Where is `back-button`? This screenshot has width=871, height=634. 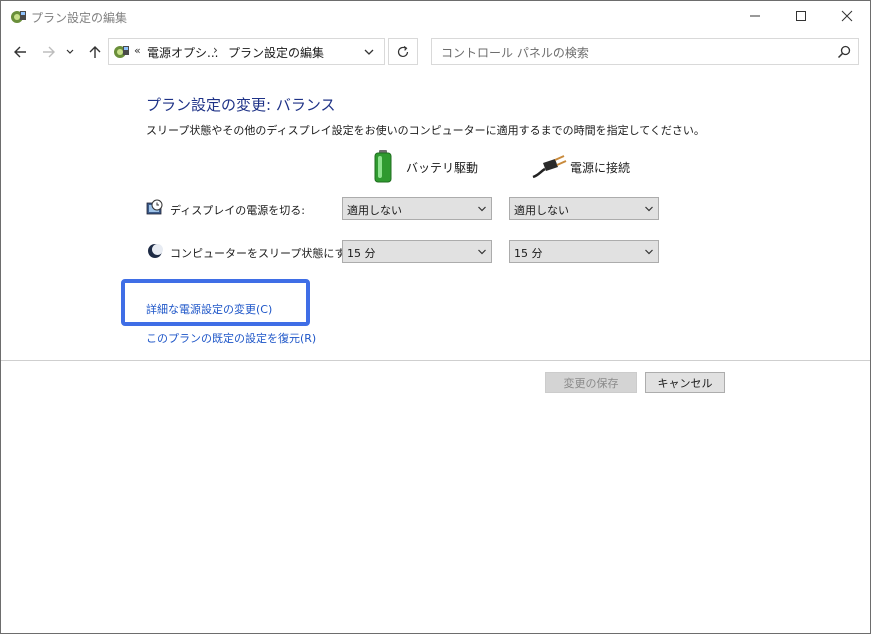
back-button is located at coordinates (20, 52).